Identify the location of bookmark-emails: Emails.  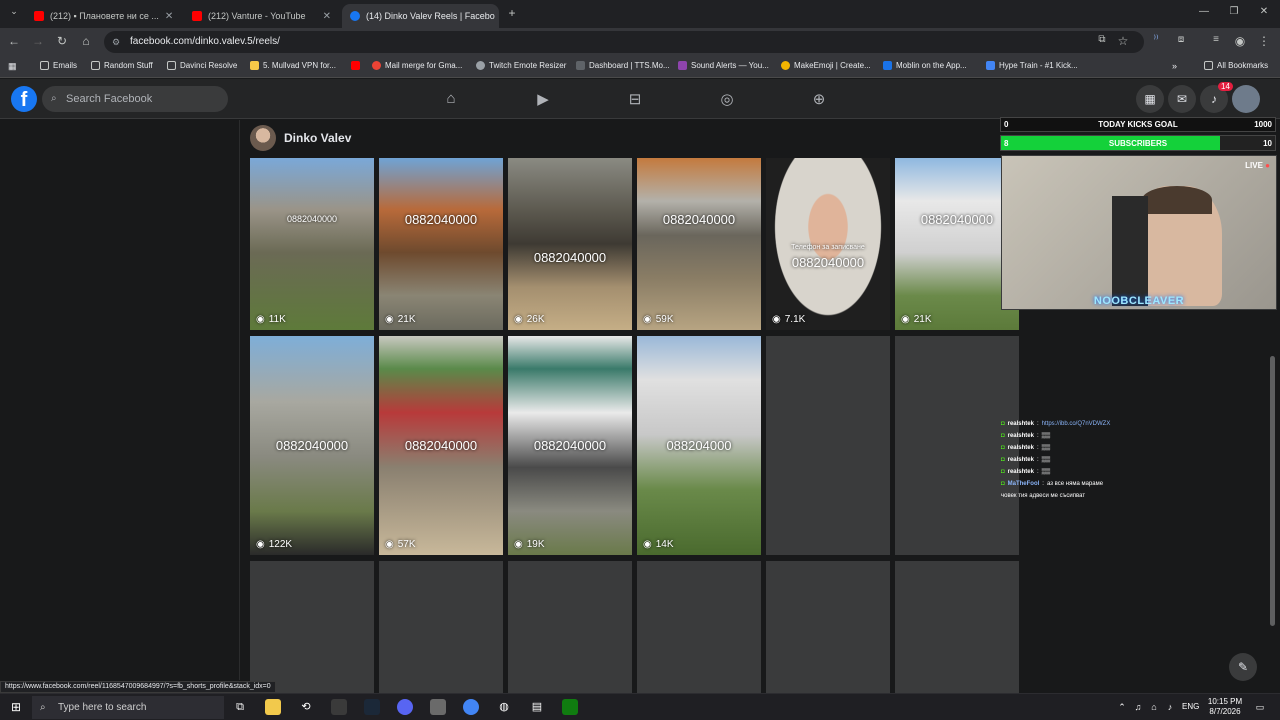
(58, 65).